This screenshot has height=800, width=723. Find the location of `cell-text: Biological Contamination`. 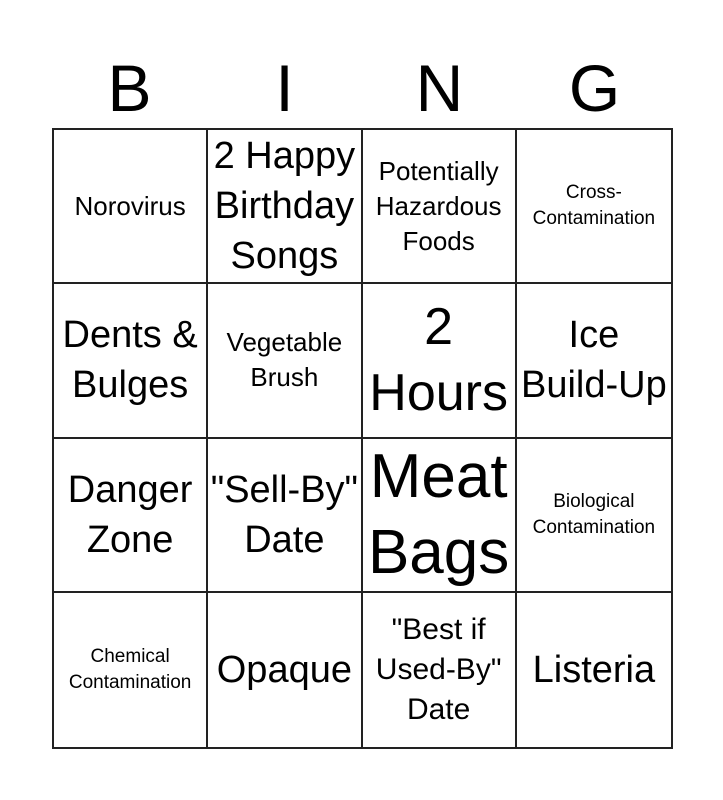

cell-text: Biological Contamination is located at coordinates (594, 514).